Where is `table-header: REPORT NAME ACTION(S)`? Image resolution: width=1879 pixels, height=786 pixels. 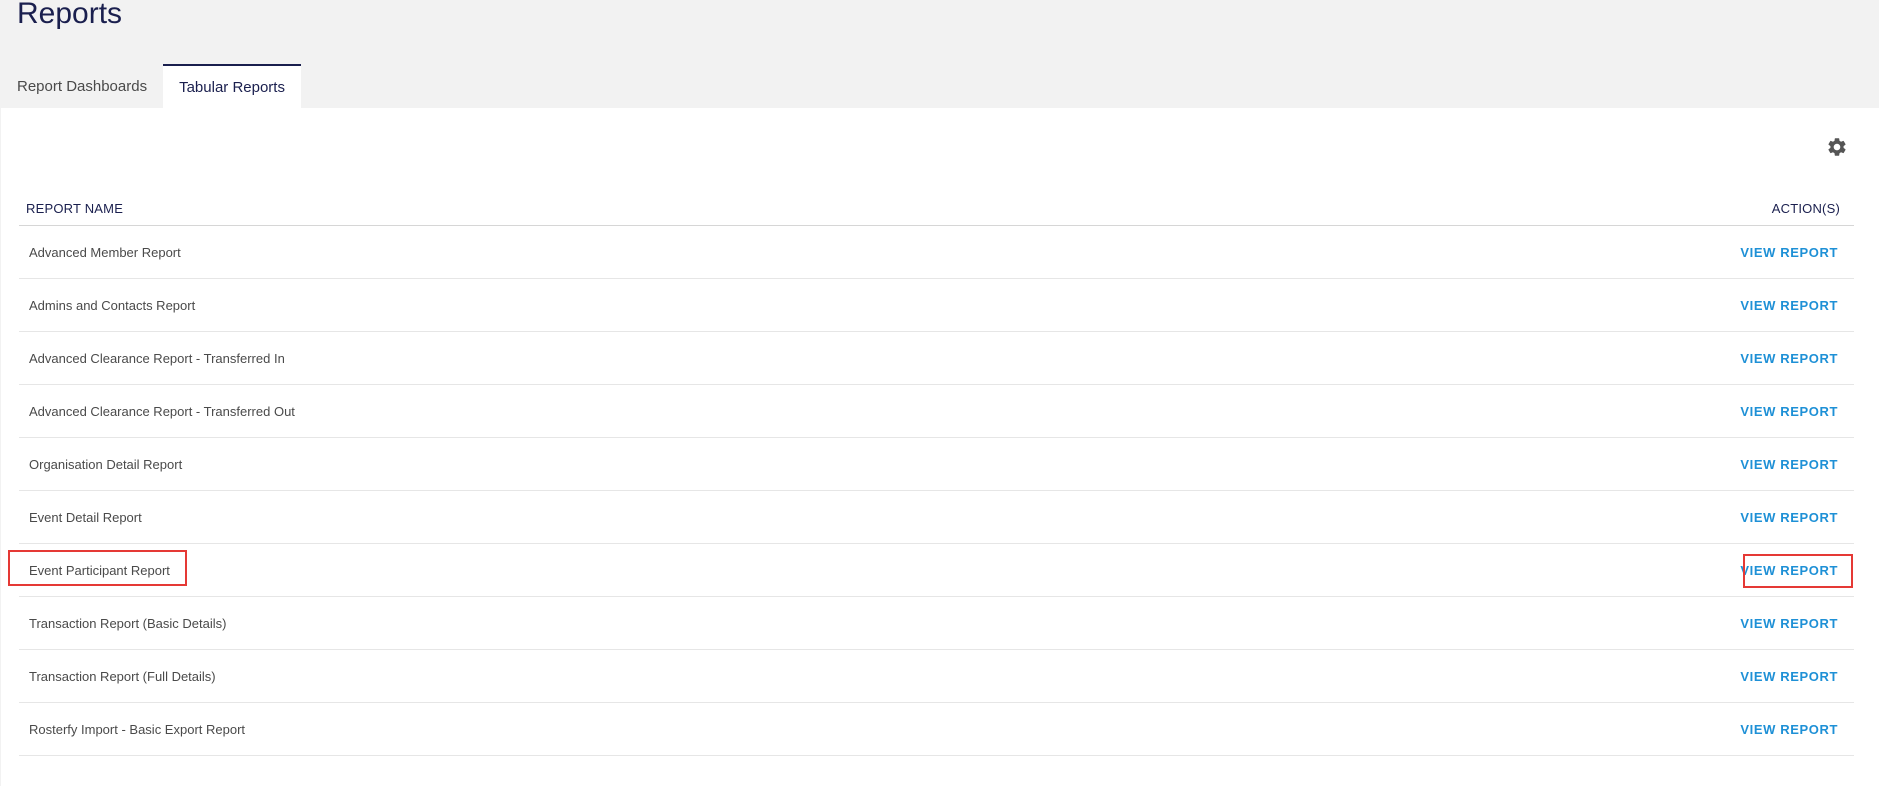 table-header: REPORT NAME ACTION(S) is located at coordinates (936, 208).